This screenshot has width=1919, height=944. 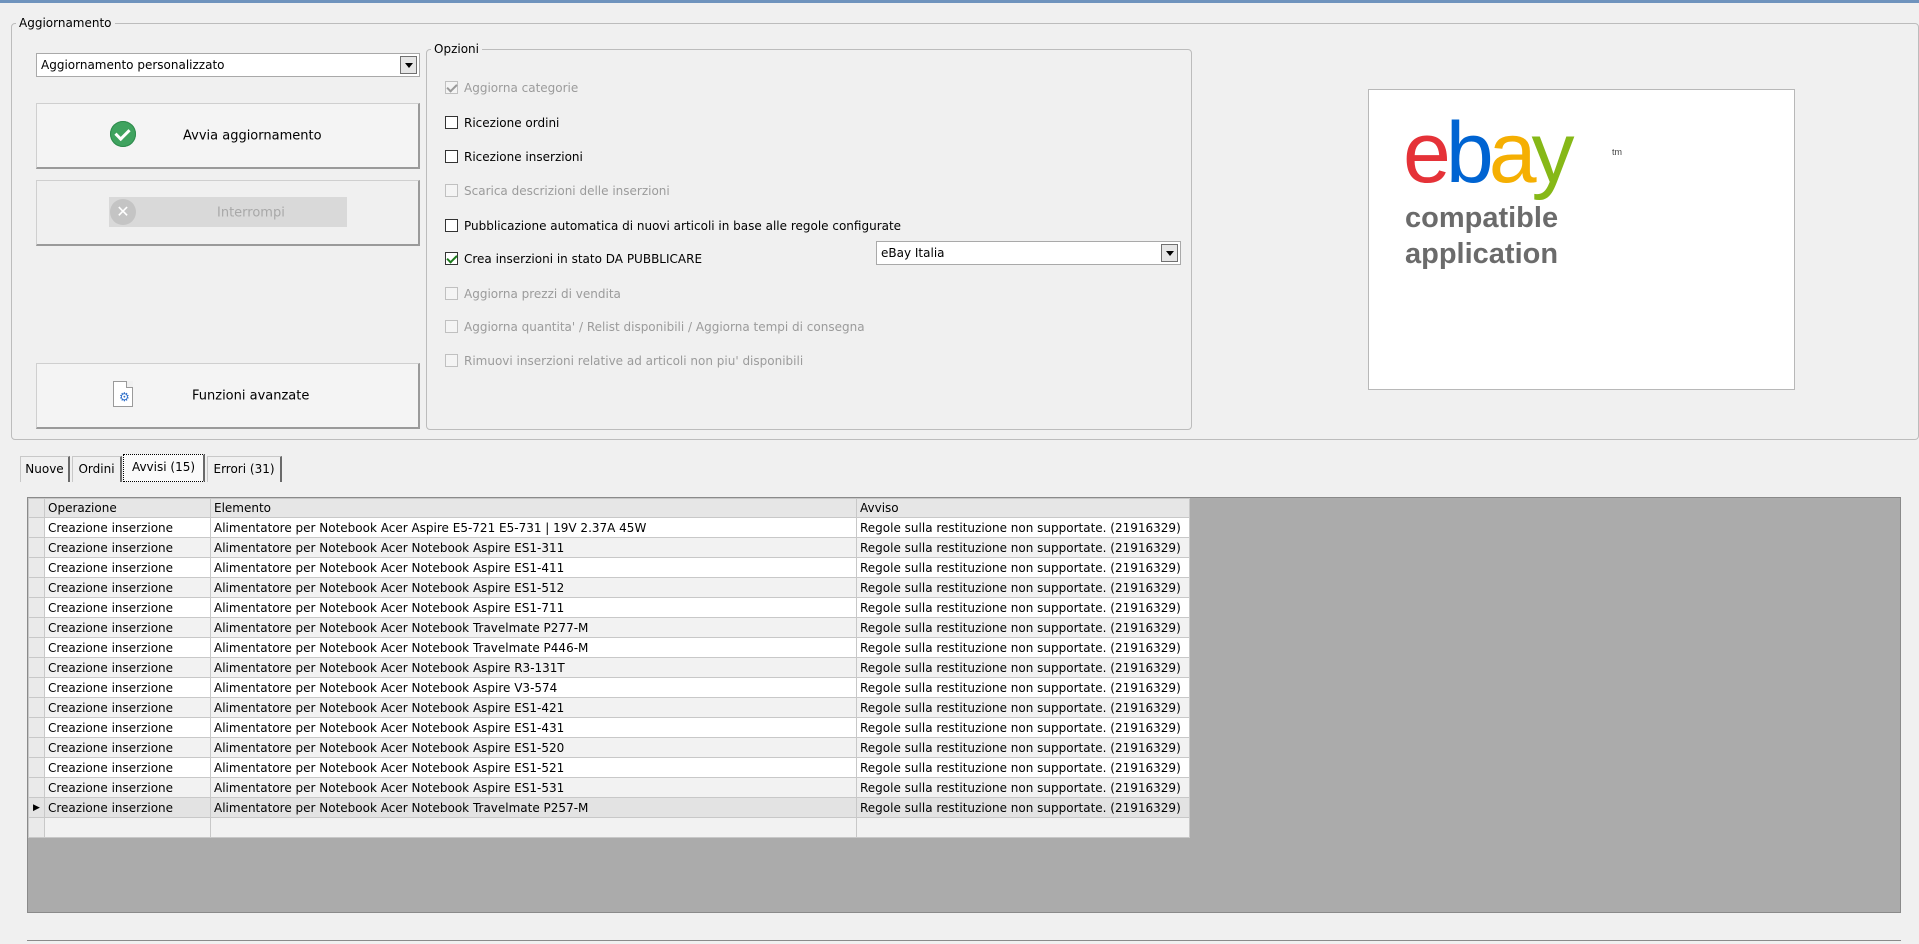 I want to click on table-new-row, so click(x=609, y=827).